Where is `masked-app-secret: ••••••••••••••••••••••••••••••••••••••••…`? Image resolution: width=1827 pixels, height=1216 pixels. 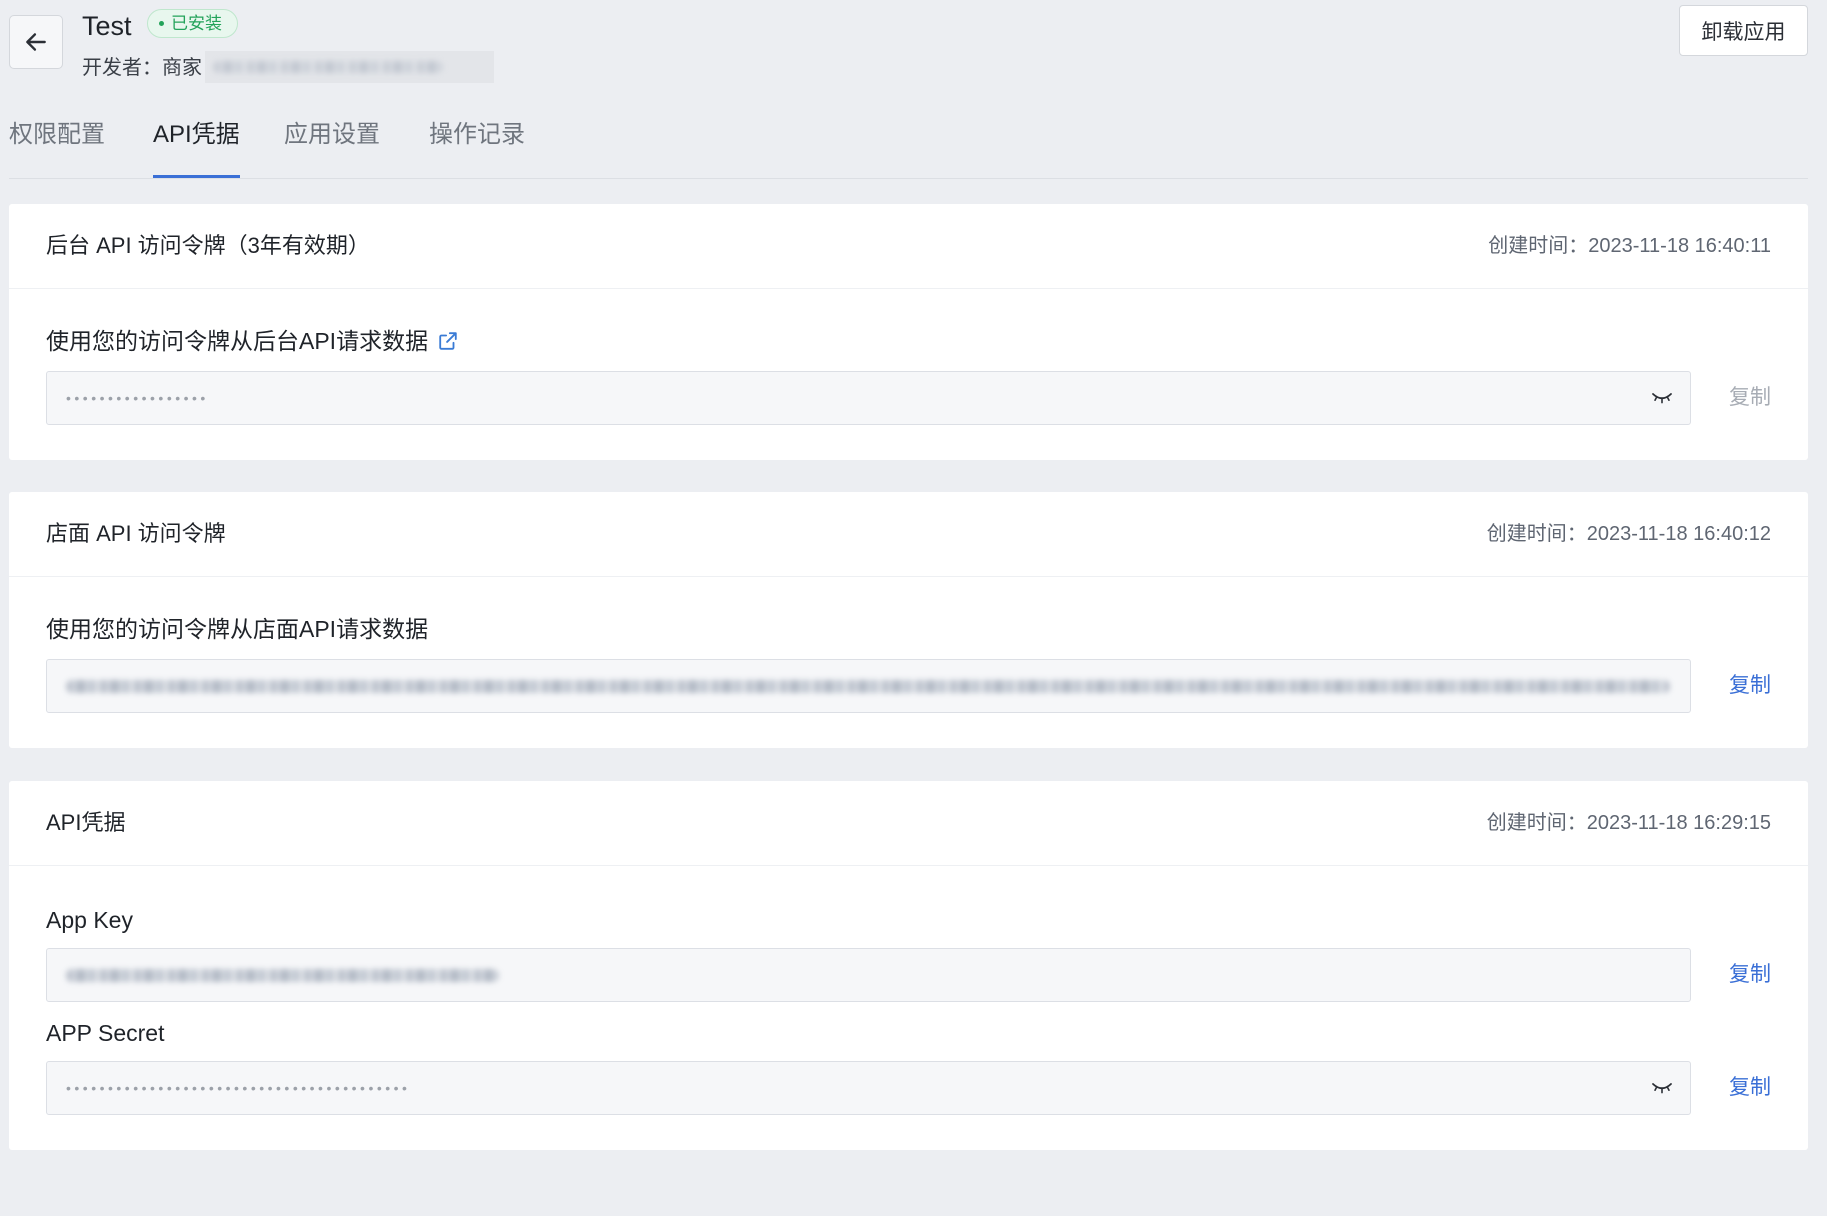
masked-app-secret: ••••••••••••••••••••••••••••••••••••••••… is located at coordinates (238, 1088).